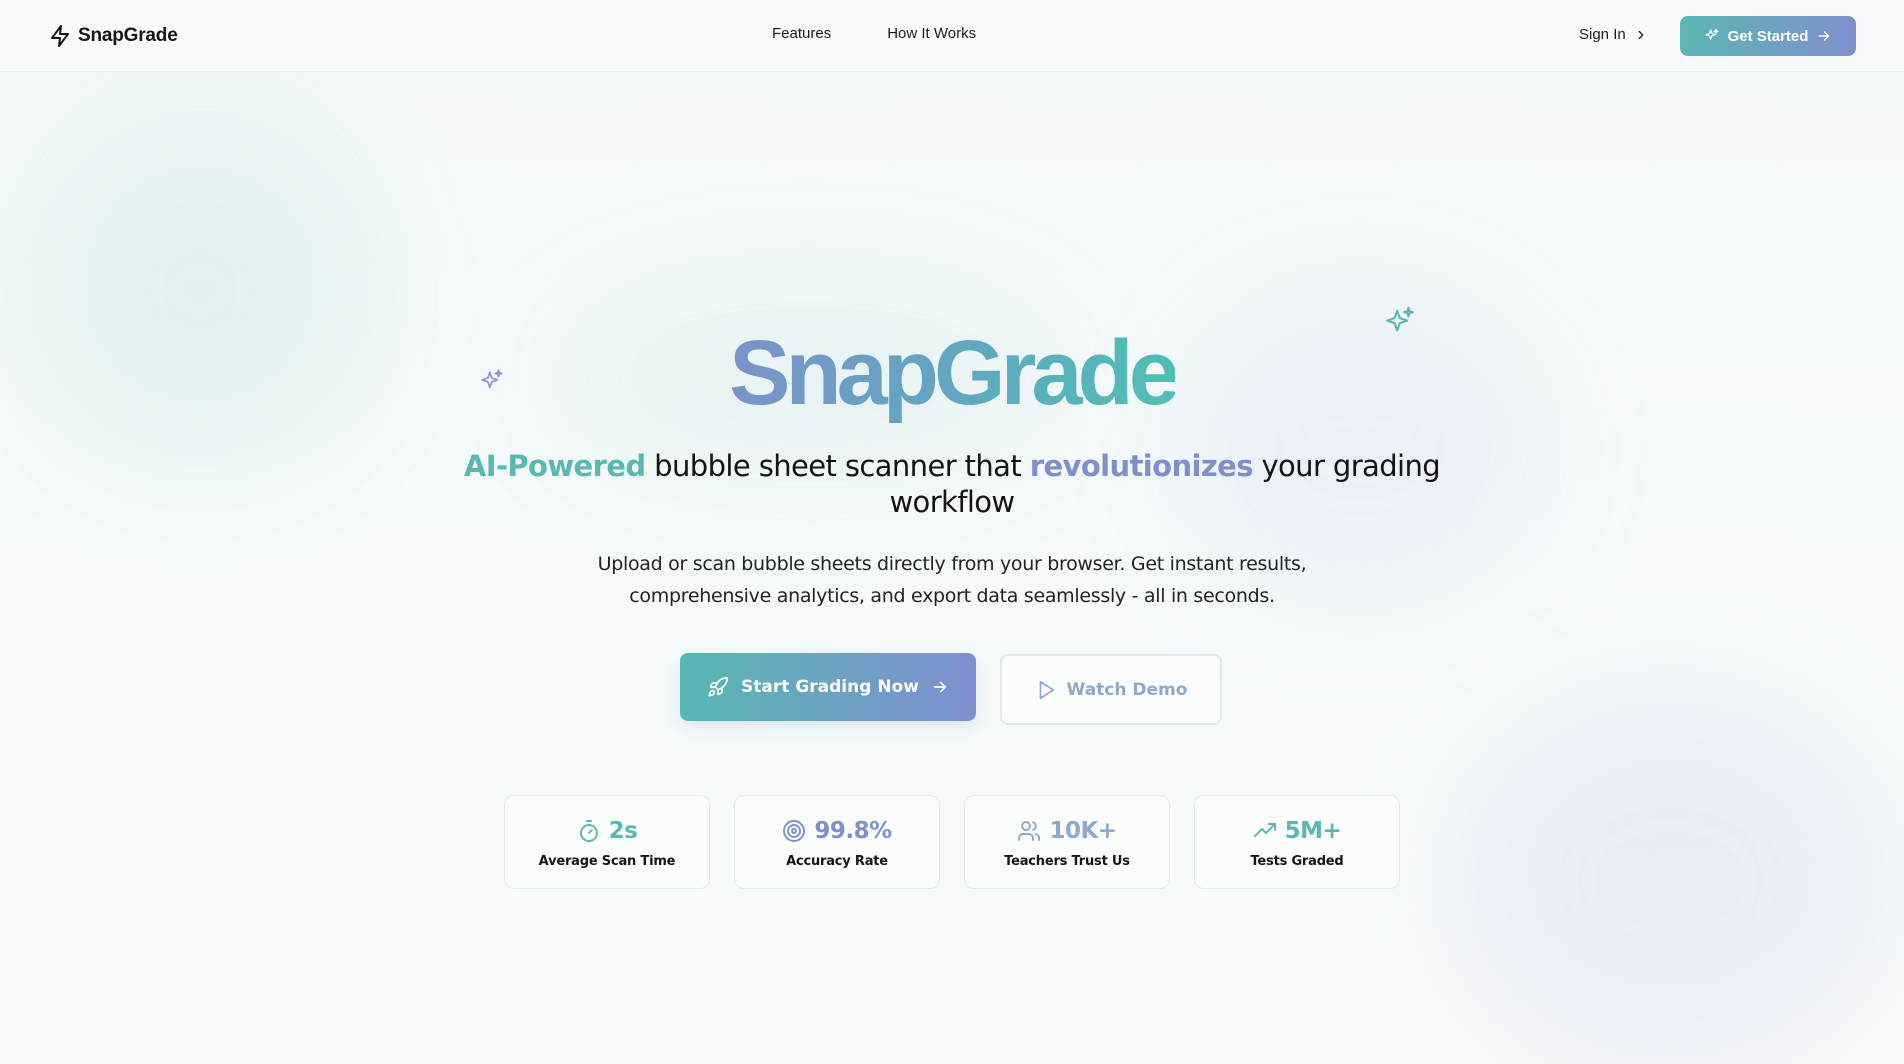 The width and height of the screenshot is (1904, 1064). Describe the element at coordinates (931, 33) in the screenshot. I see `nav-link-how-it-works: How It Works` at that location.